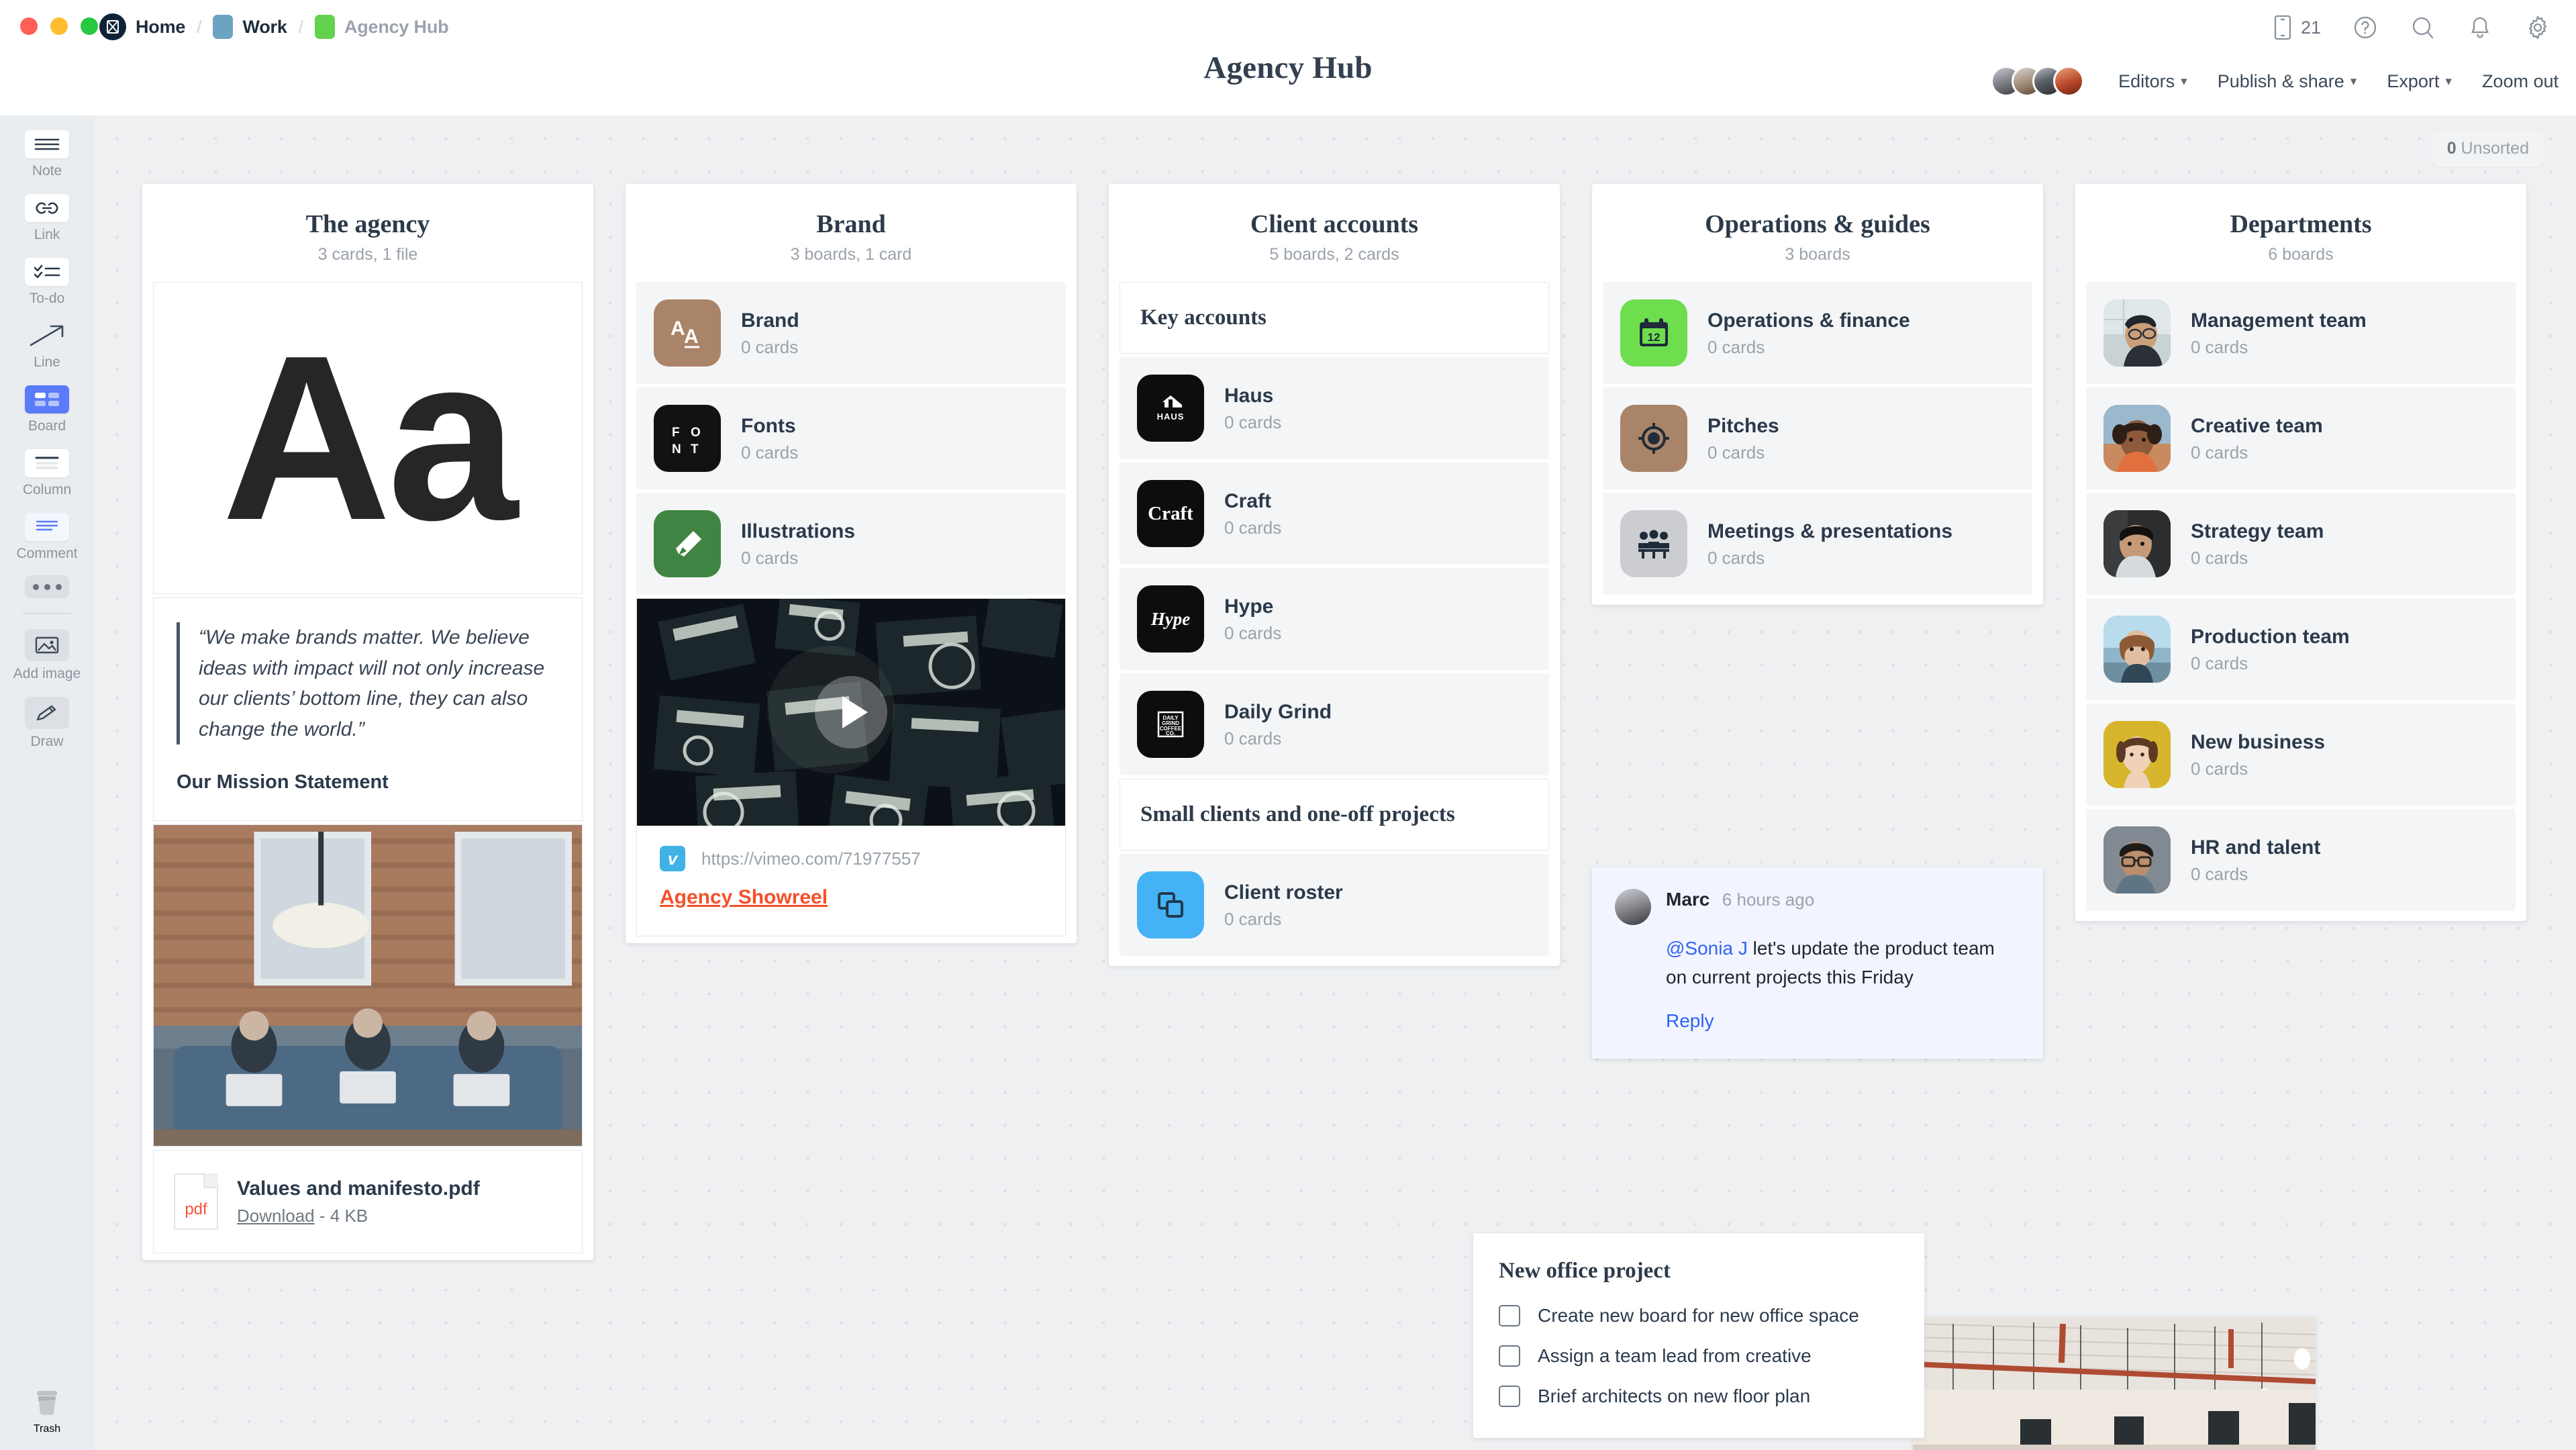  Describe the element at coordinates (1699, 1396) in the screenshot. I see `todo-item: Brief architects on new floor plan` at that location.